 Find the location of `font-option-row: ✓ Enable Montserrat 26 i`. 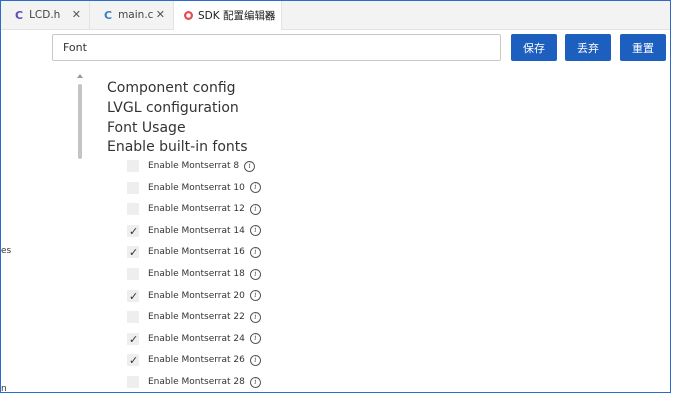

font-option-row: ✓ Enable Montserrat 26 i is located at coordinates (194, 360).